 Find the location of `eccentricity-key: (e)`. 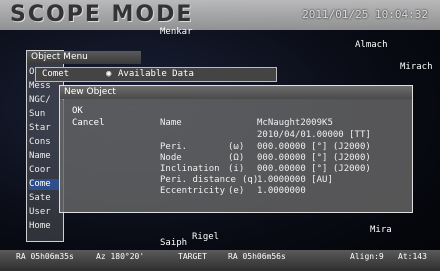

eccentricity-key: (e) is located at coordinates (236, 191).